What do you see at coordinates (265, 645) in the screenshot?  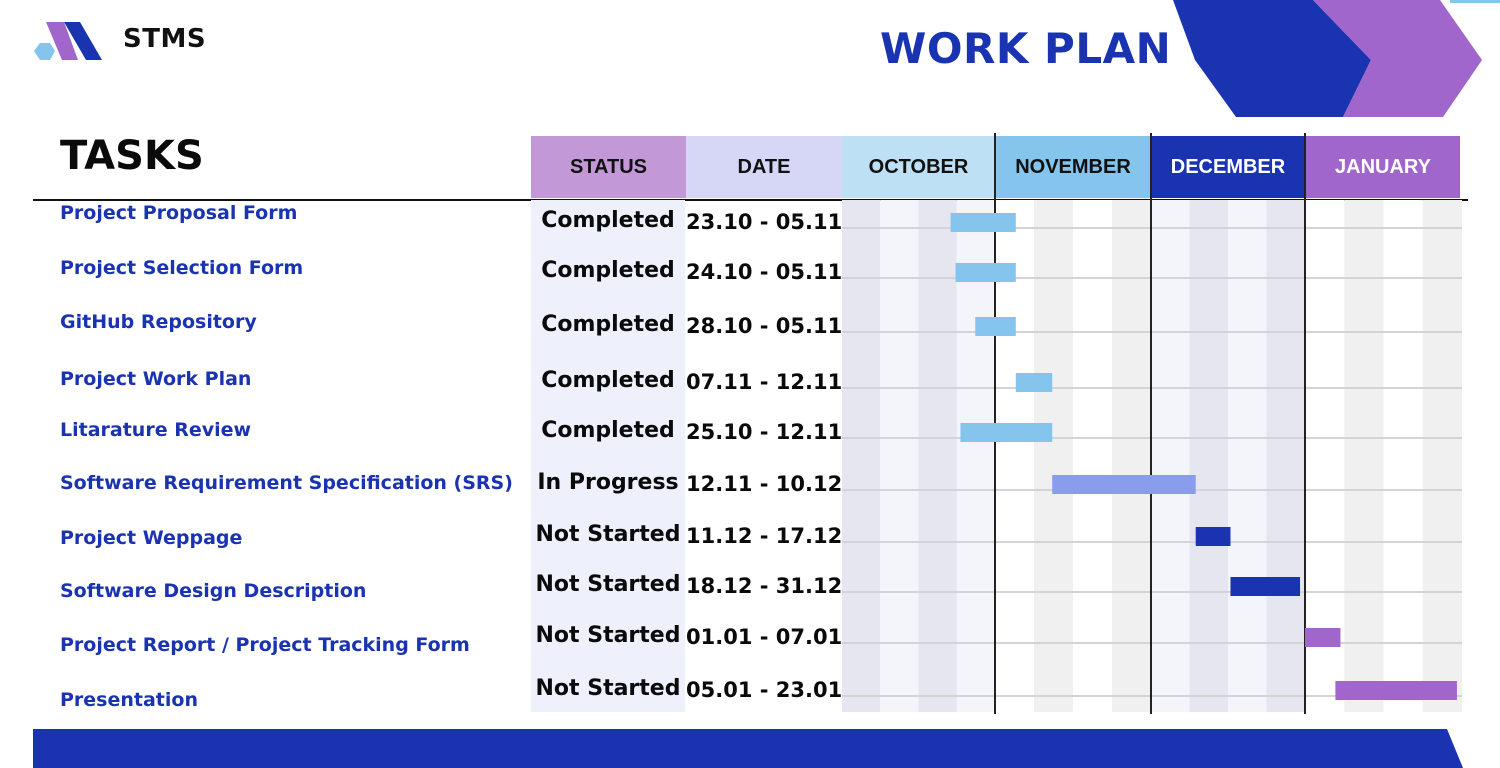 I see `task-name: Project Report / Project Tracking Form` at bounding box center [265, 645].